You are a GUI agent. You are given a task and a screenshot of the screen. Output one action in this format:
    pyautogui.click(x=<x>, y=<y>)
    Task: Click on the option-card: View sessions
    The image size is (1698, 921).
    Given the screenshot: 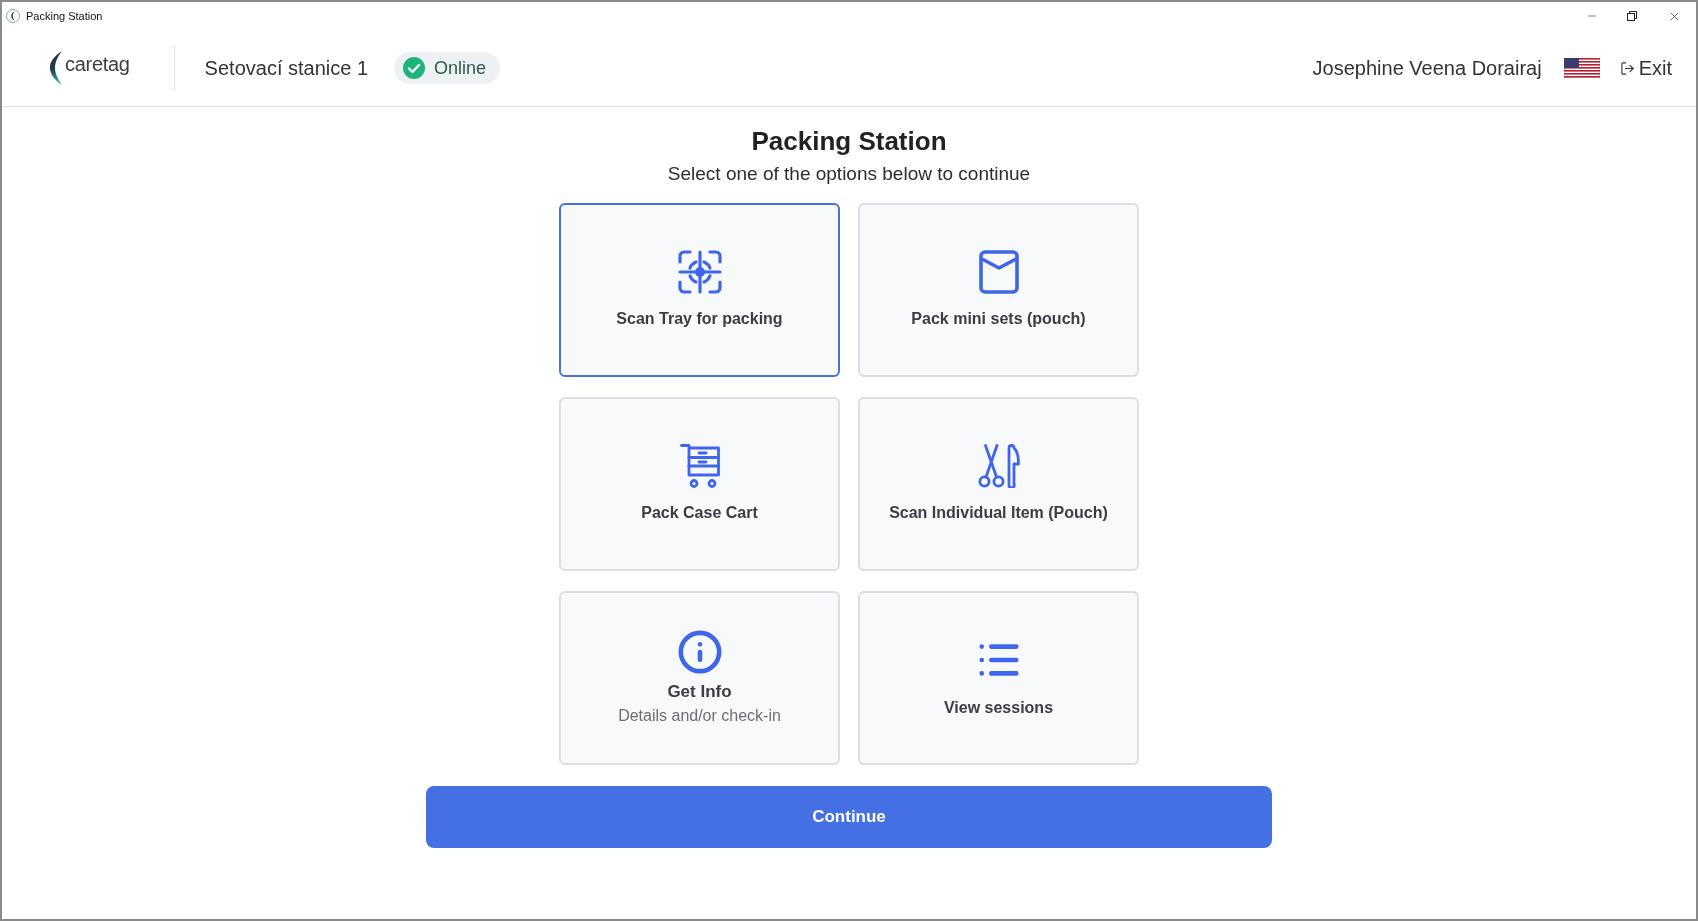 What is the action you would take?
    pyautogui.click(x=998, y=678)
    